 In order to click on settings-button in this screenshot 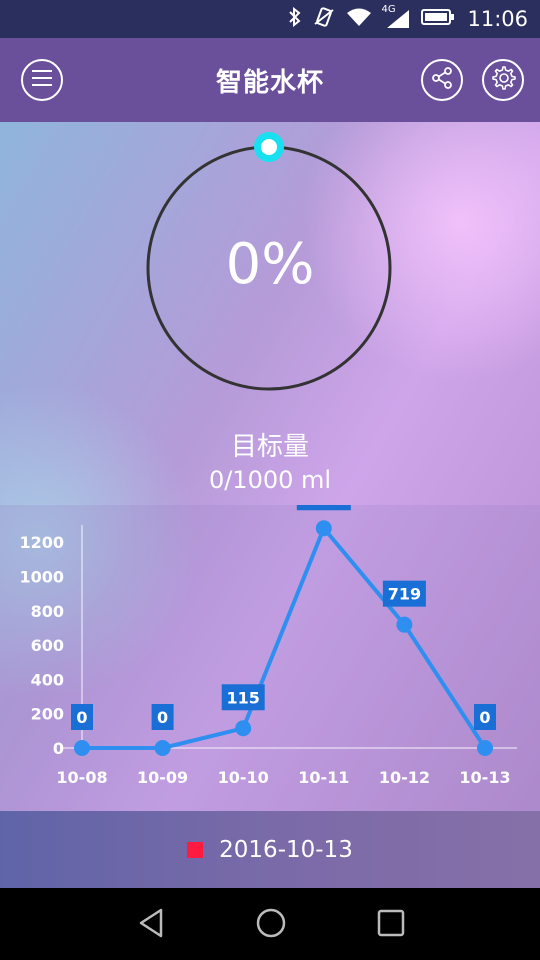, I will do `click(503, 80)`.